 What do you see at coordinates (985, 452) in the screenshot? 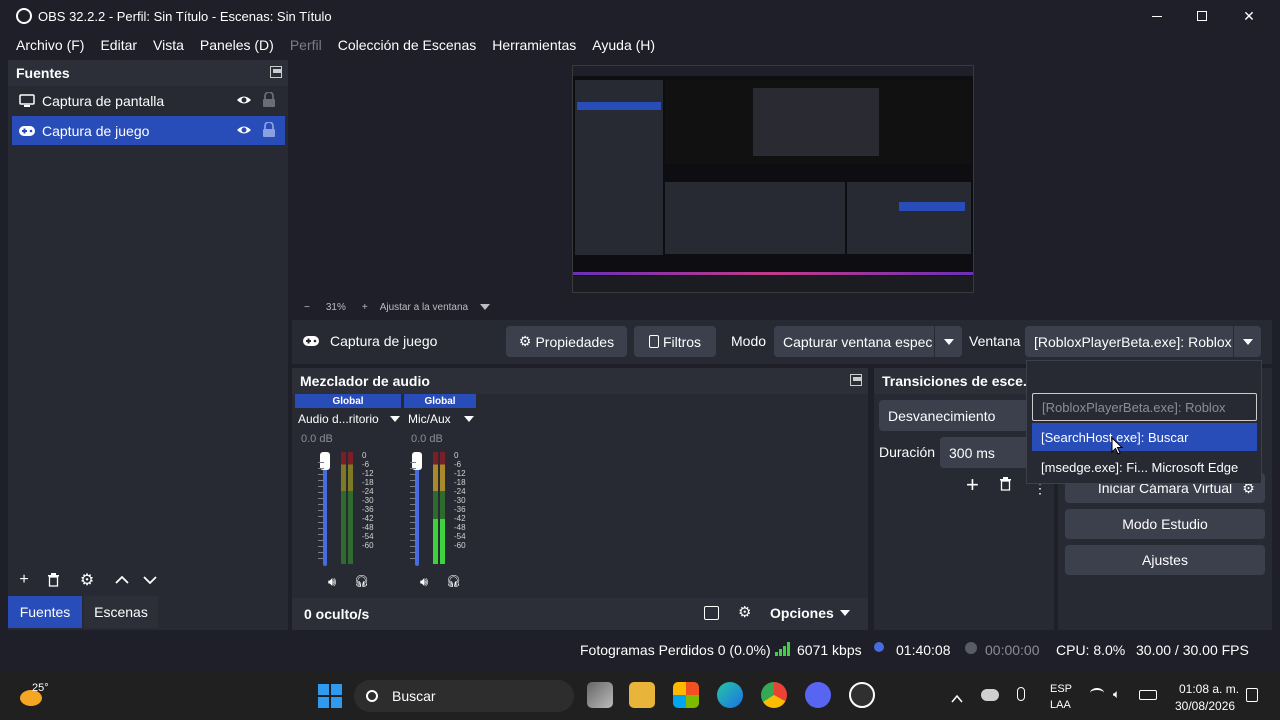
I see `duration-input: 300 ms` at bounding box center [985, 452].